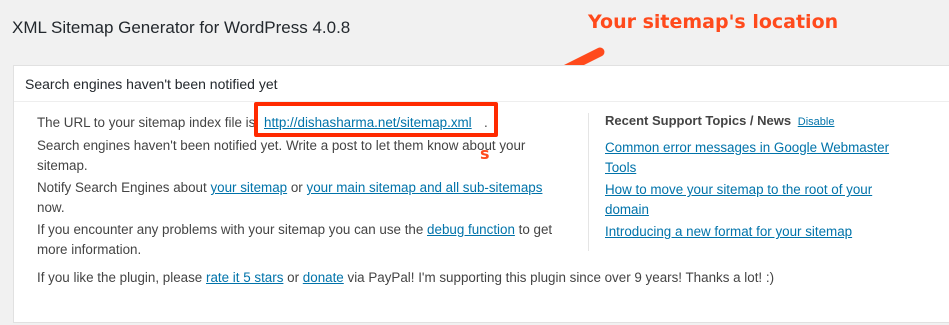  Describe the element at coordinates (51, 207) in the screenshot. I see `notify-now-text: now.` at that location.